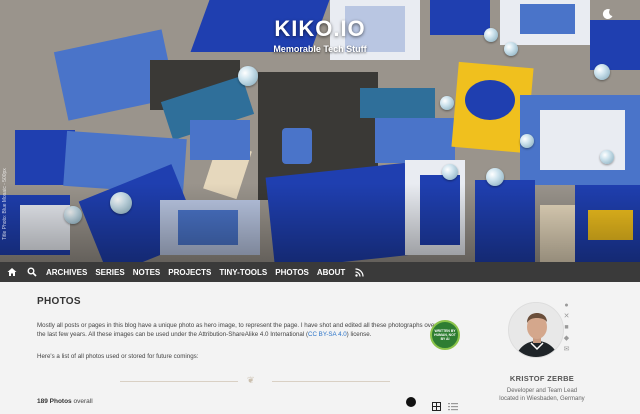 This screenshot has height=414, width=640. What do you see at coordinates (54, 401) in the screenshot?
I see `photo-count-number: 189 Photos` at bounding box center [54, 401].